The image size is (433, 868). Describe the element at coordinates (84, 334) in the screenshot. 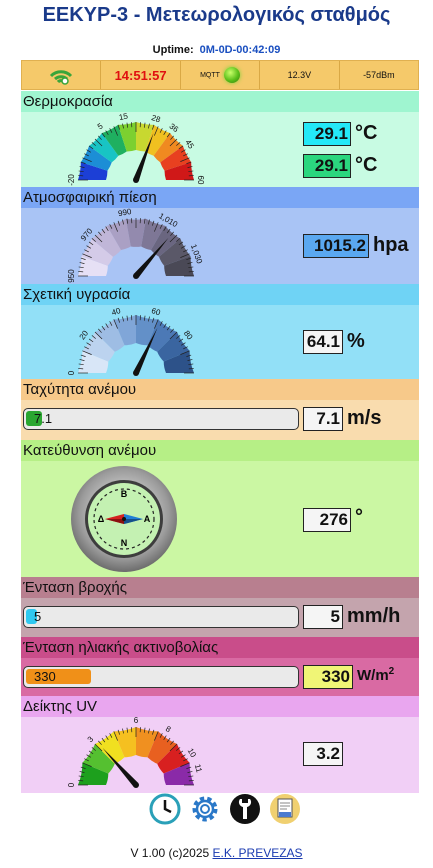

I see `humidity-gauge-tick-label: 20` at that location.